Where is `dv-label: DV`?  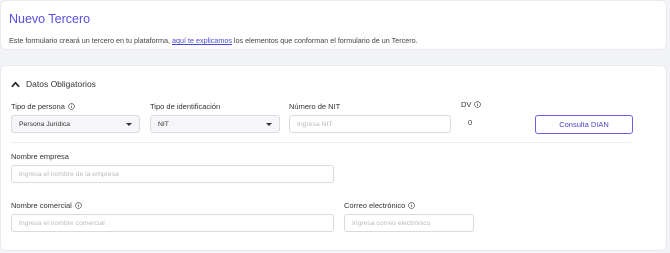 dv-label: DV is located at coordinates (471, 104).